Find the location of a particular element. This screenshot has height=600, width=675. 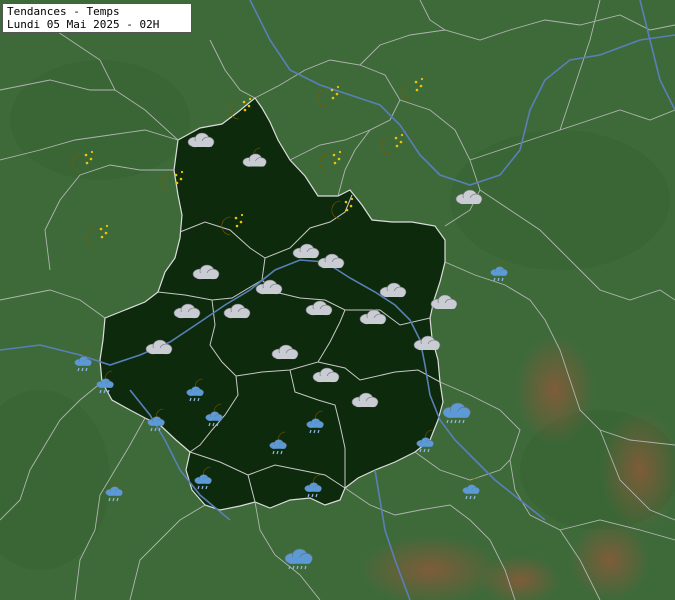

map-date: Lundi 05 Mai 2025 - 02H is located at coordinates (83, 24).